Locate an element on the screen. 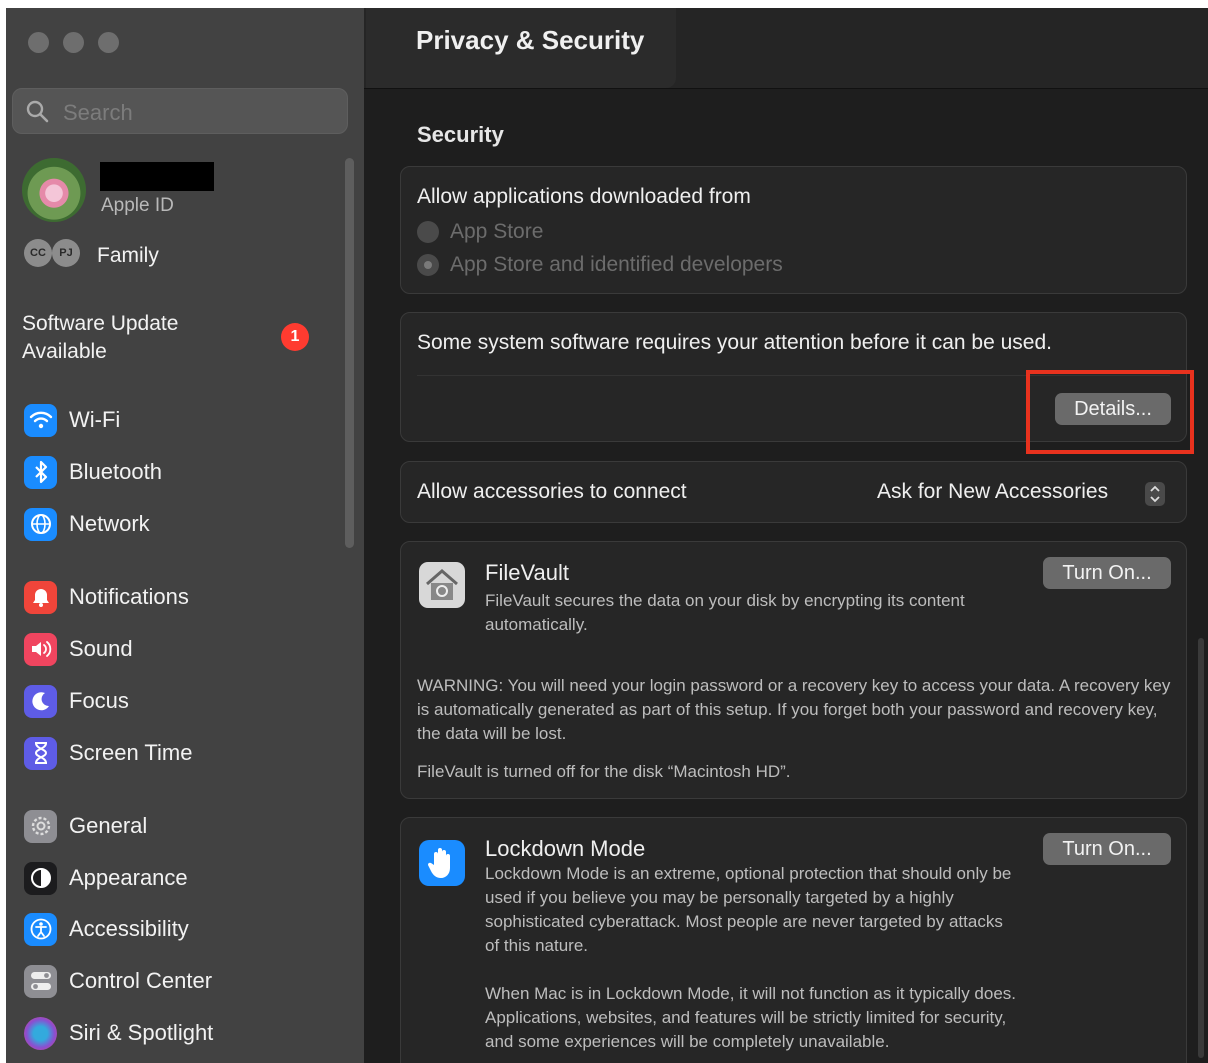 Image resolution: width=1208 pixels, height=1063 pixels. filevault-title: FileVault is located at coordinates (527, 572).